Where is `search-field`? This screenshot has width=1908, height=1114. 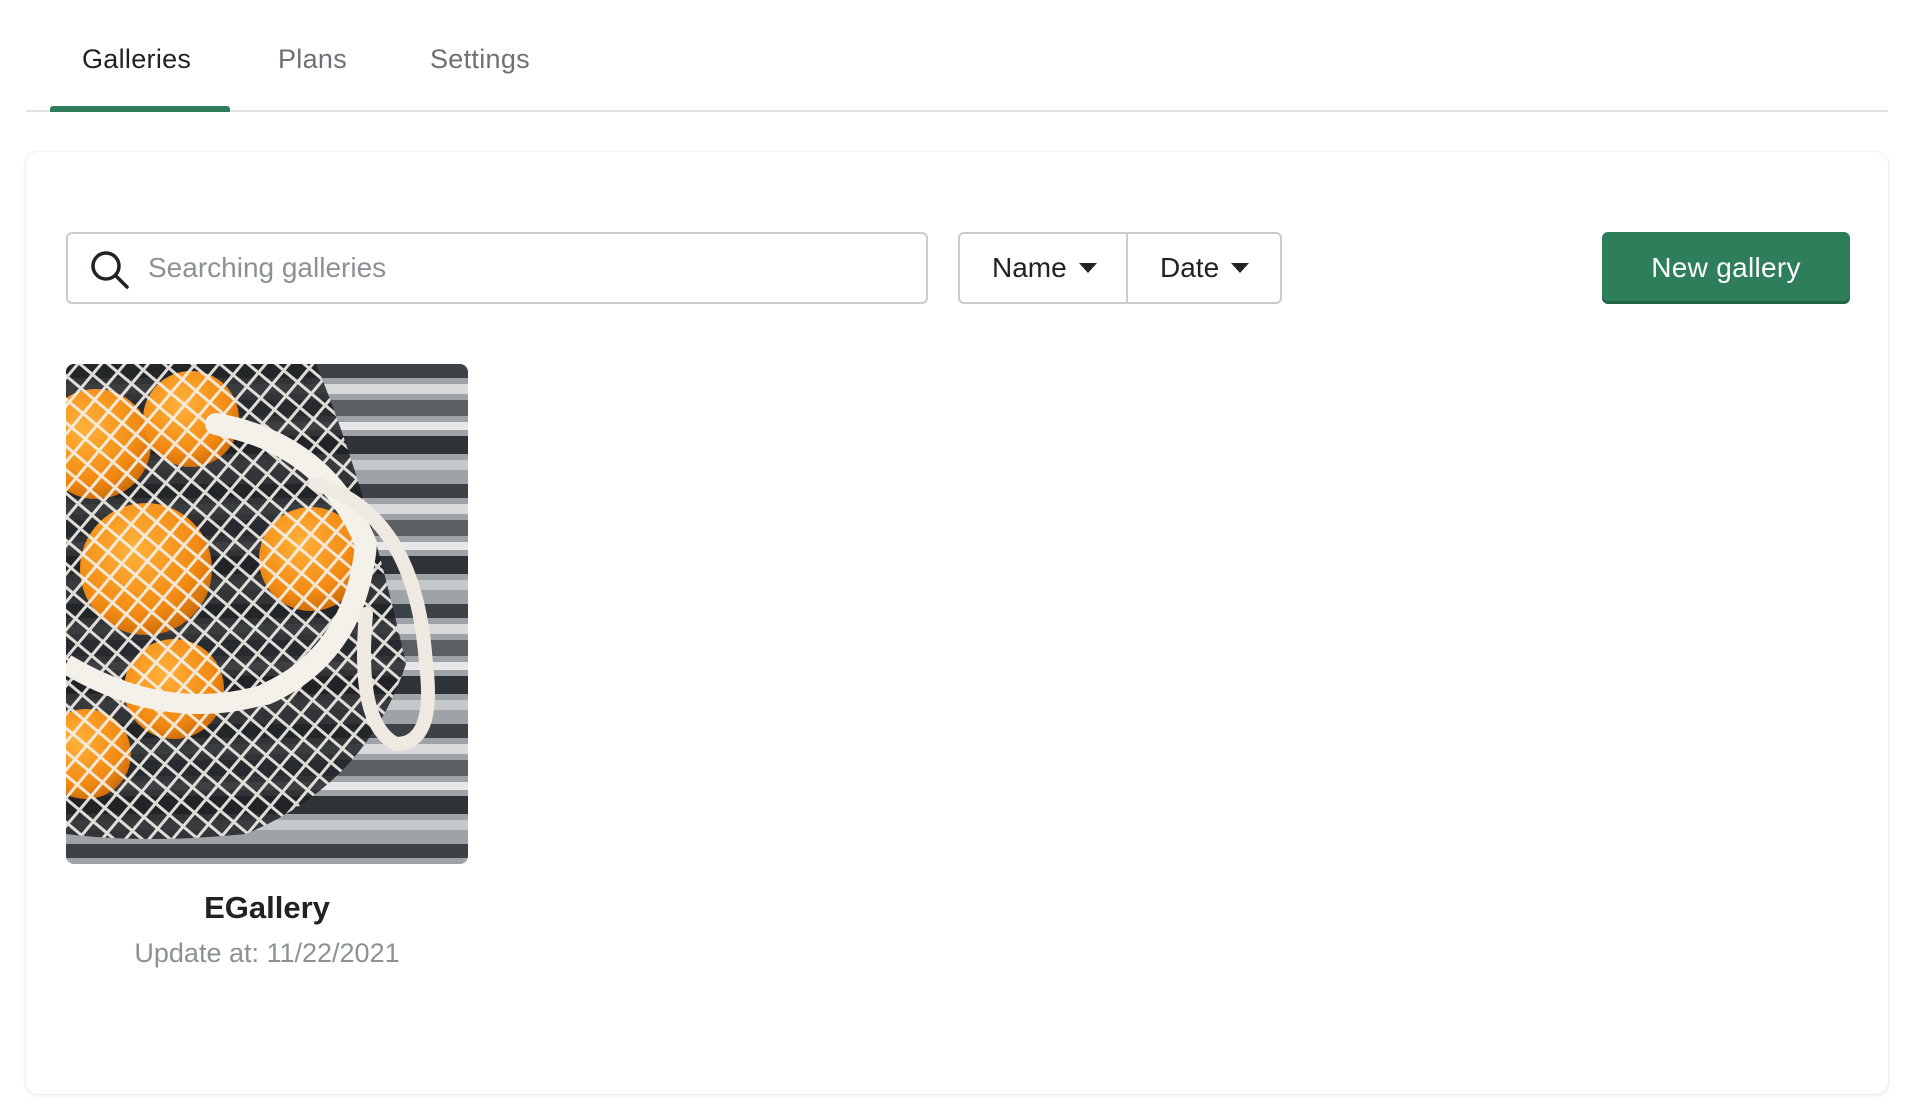
search-field is located at coordinates (497, 268).